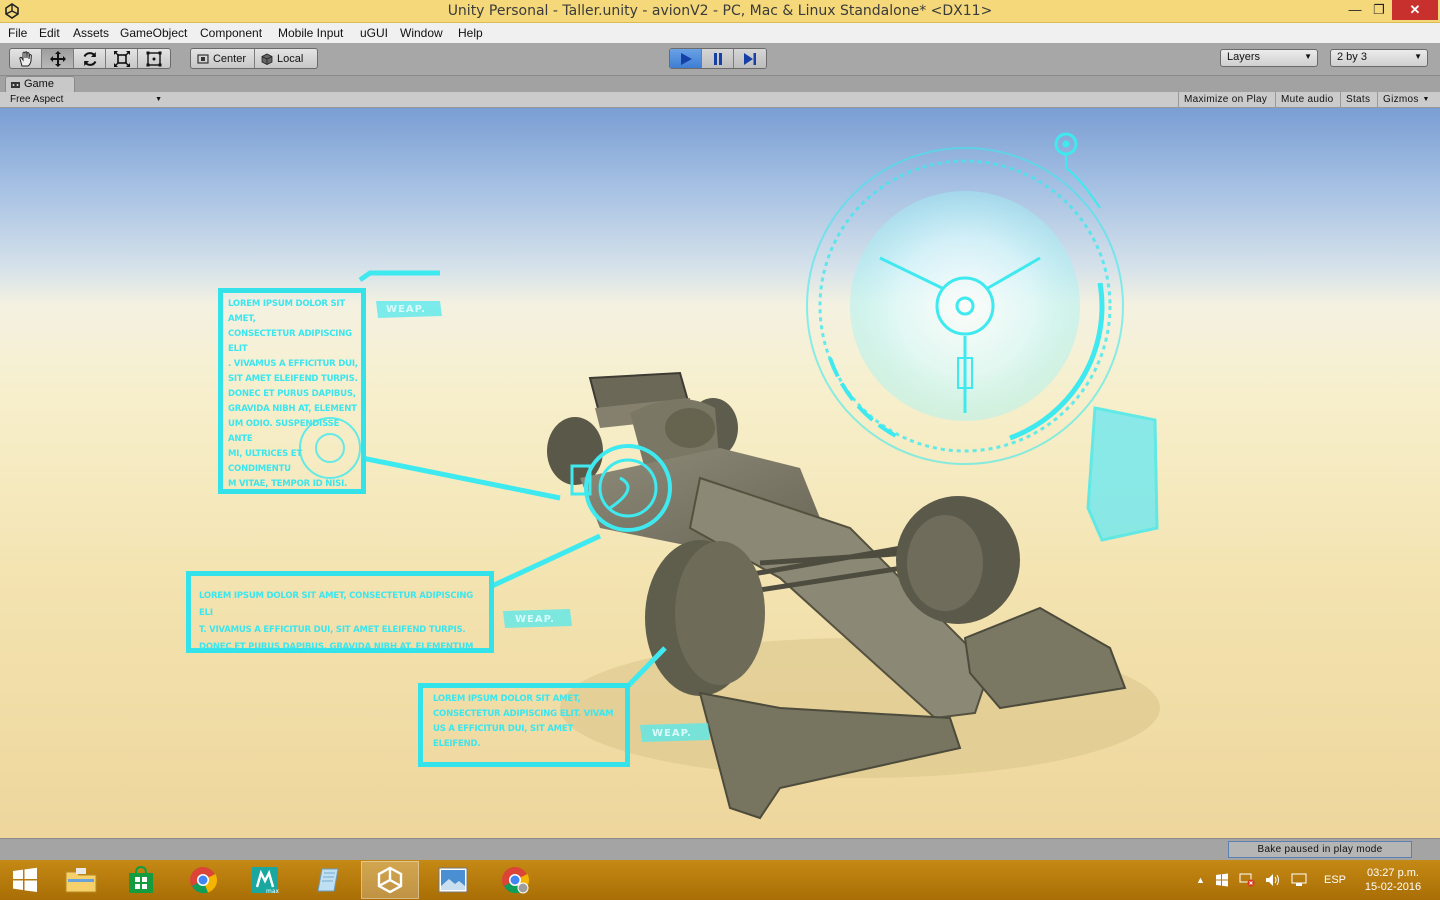 This screenshot has width=1440, height=900. Describe the element at coordinates (720, 880) in the screenshot. I see `windows-taskbar: max ▲ ESP 03:27 p.m. 15-02-2016` at that location.